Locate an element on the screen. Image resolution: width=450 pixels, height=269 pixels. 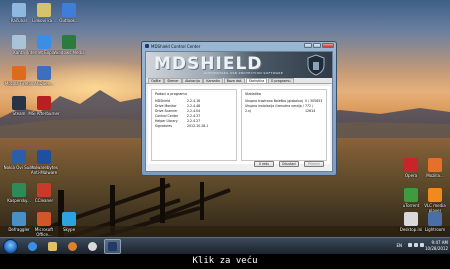
window-title: MDShield Control Center is located at coordinates (176, 46).